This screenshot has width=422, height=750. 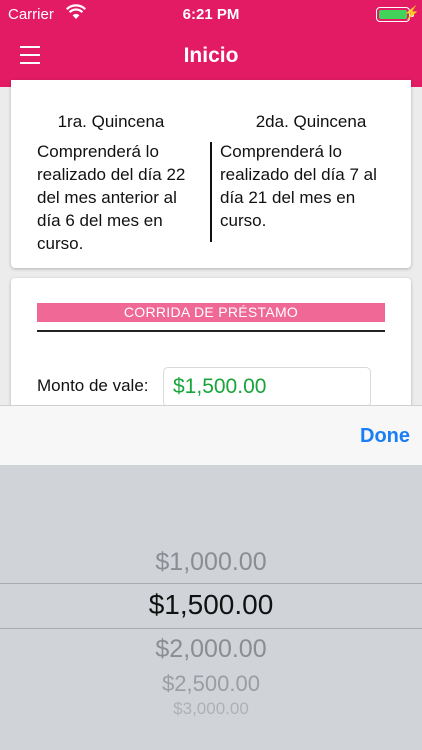 What do you see at coordinates (211, 331) in the screenshot?
I see `banner-underline` at bounding box center [211, 331].